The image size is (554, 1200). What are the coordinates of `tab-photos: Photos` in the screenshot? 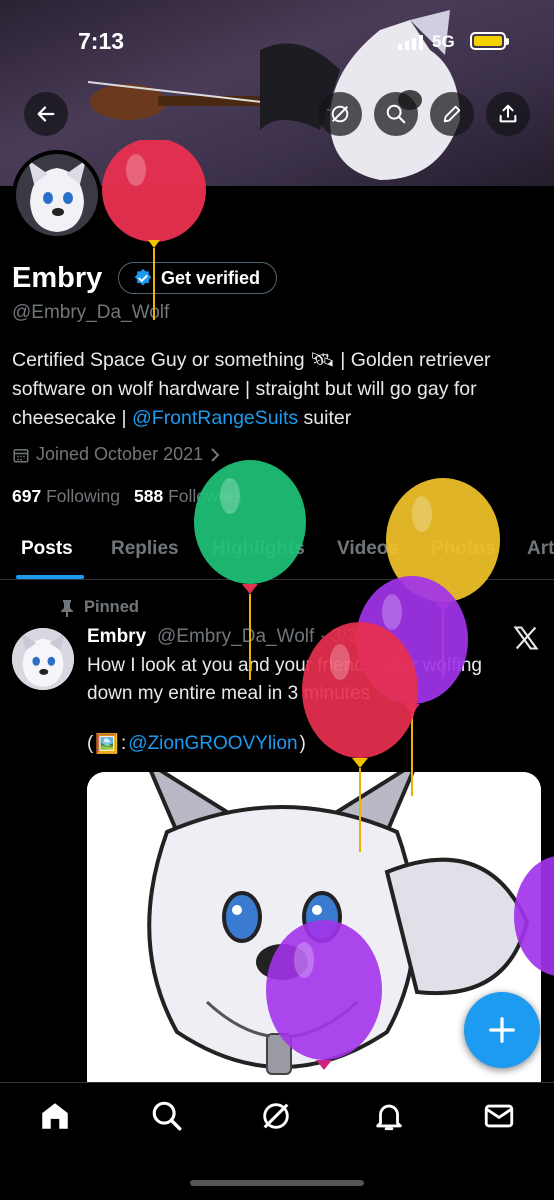 It's located at (463, 549).